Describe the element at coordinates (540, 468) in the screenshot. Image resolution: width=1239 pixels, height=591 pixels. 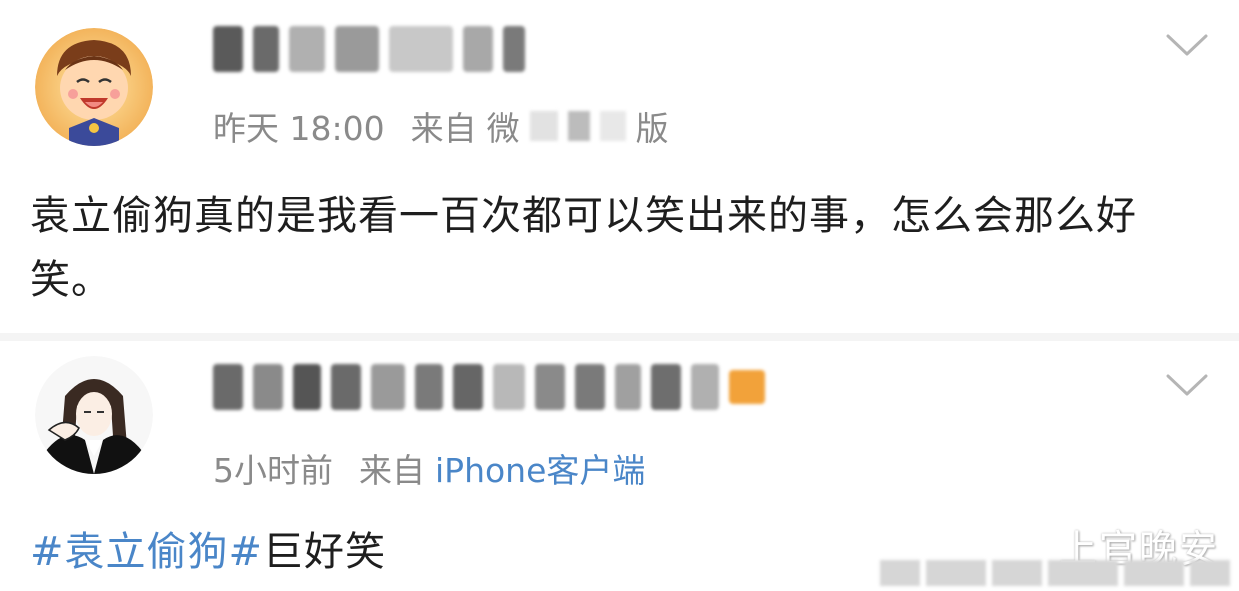
I see `client-link: iPhone客户端` at that location.